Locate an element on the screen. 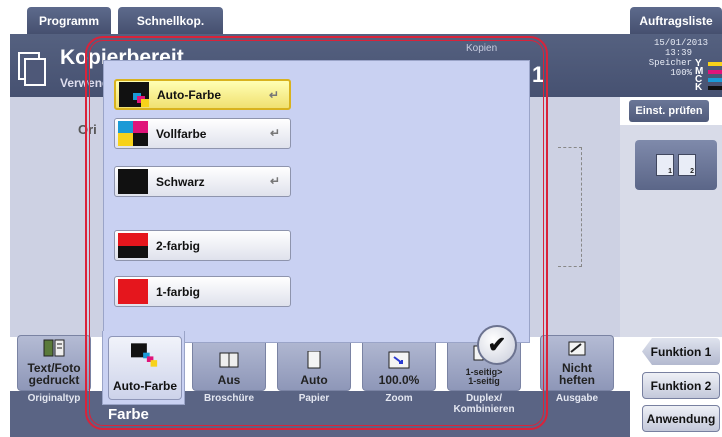  top-bar: Programm Schnellkop. Auftragsliste is located at coordinates (361, 17).